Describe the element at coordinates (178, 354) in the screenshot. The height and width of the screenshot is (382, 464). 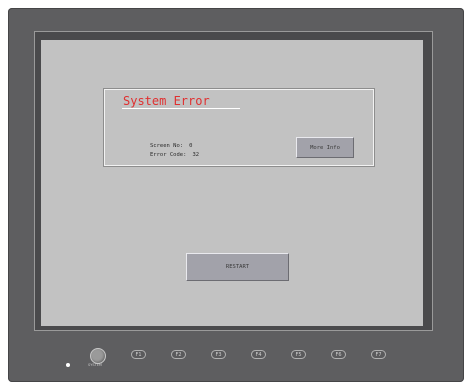
I see `function-key-f2: F2` at that location.